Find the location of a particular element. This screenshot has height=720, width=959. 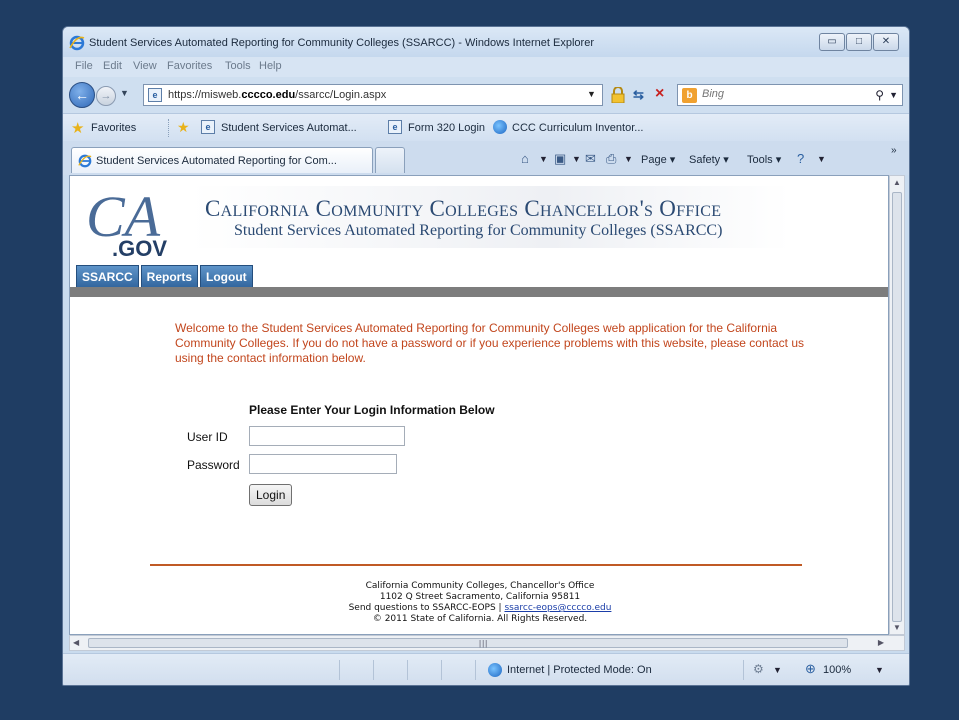

scroll-down-icon: ▼ is located at coordinates (897, 627).